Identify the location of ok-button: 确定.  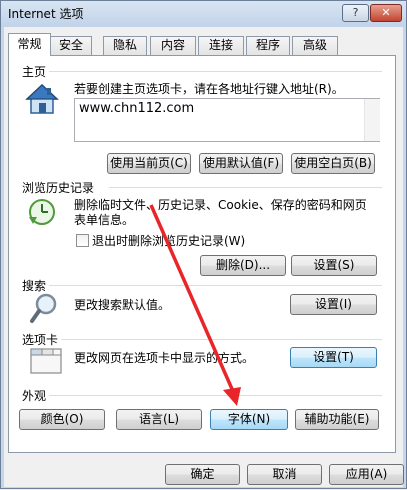
(202, 474).